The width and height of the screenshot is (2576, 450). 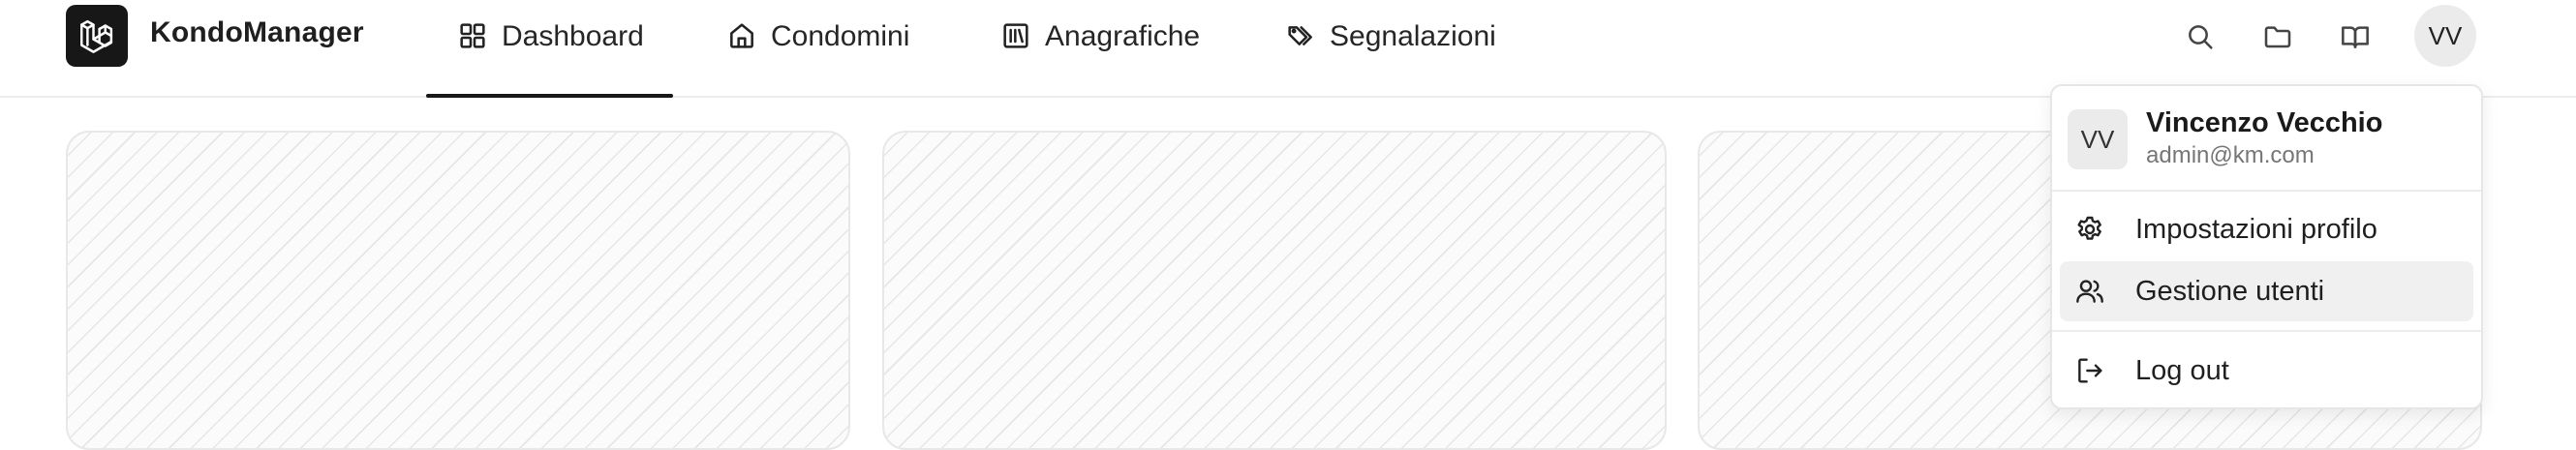 I want to click on grid-icon, so click(x=472, y=36).